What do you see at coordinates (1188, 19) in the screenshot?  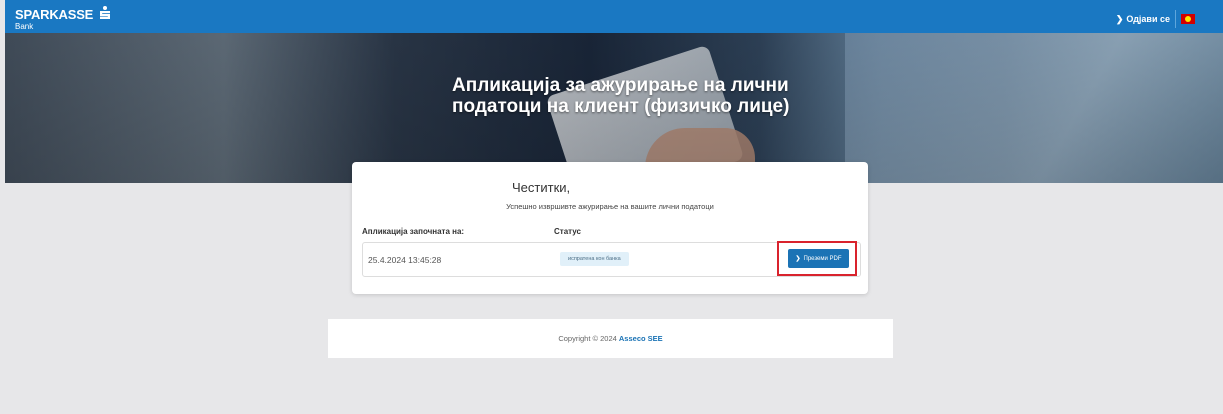 I see `macedonian-flag-icon` at bounding box center [1188, 19].